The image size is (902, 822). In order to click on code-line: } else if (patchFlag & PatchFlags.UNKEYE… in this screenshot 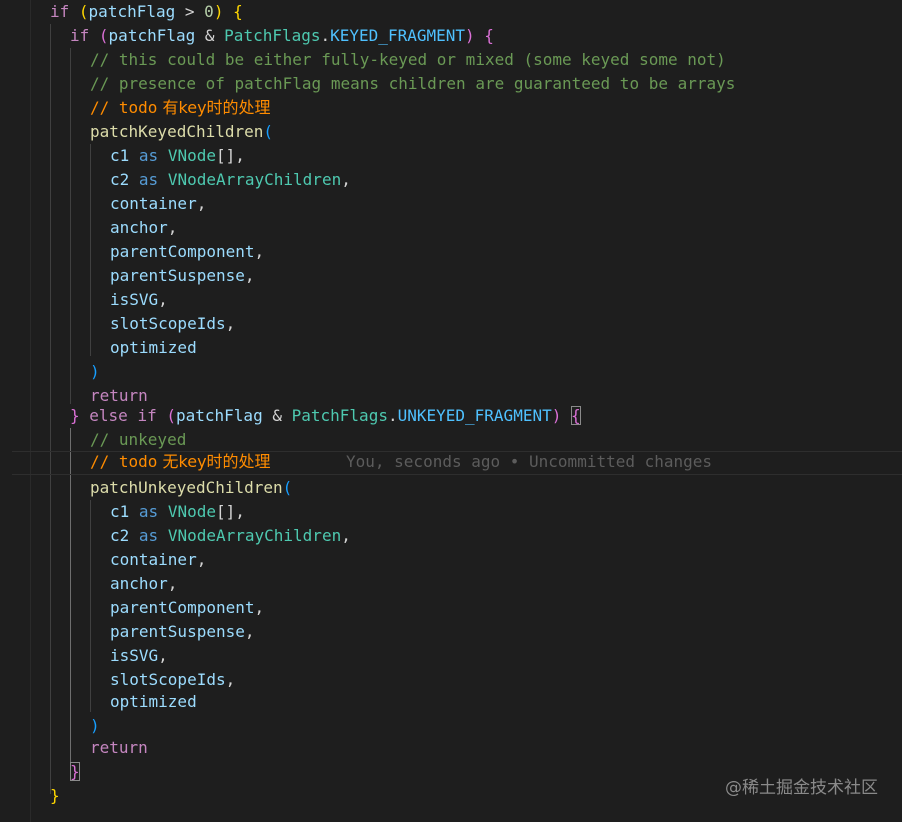, I will do `click(325, 416)`.